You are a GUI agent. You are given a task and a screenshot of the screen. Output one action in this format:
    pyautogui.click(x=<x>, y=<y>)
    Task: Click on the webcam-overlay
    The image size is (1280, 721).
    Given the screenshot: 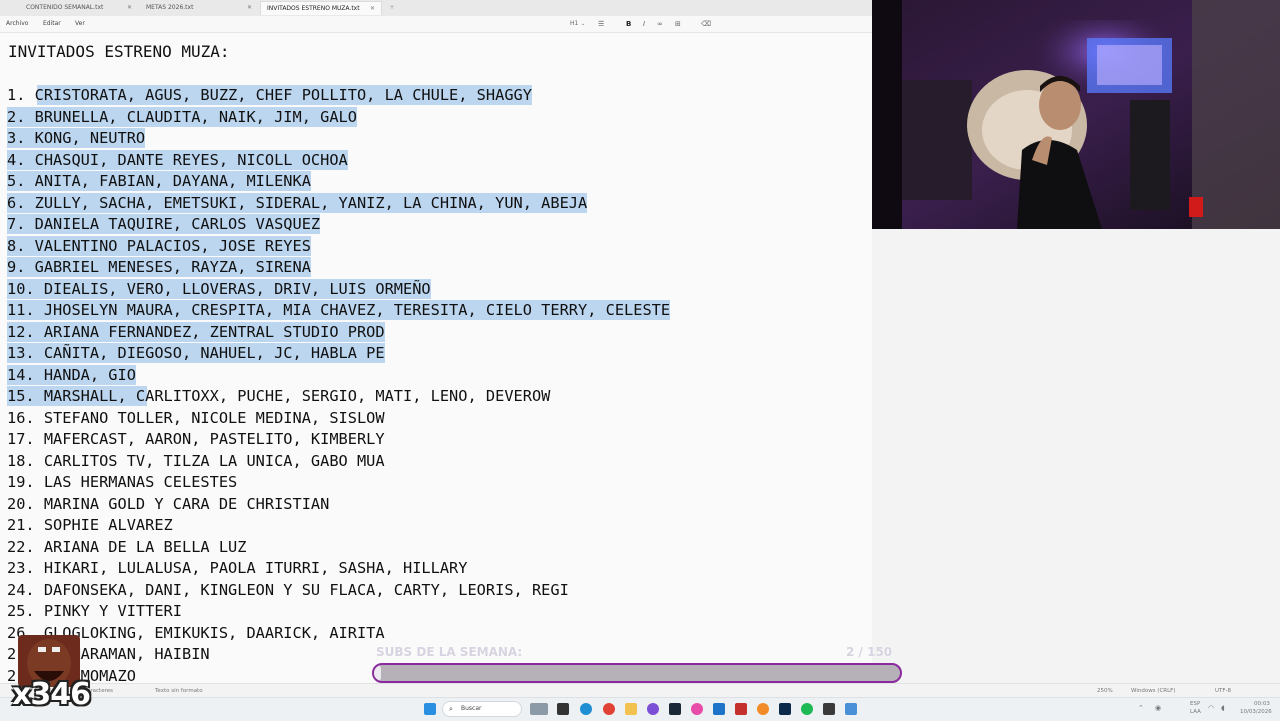 What is the action you would take?
    pyautogui.click(x=1076, y=114)
    